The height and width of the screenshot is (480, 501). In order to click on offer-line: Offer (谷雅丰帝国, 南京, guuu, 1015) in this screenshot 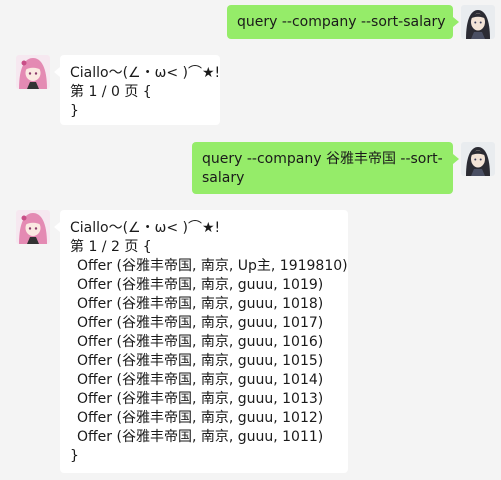, I will do `click(200, 361)`.